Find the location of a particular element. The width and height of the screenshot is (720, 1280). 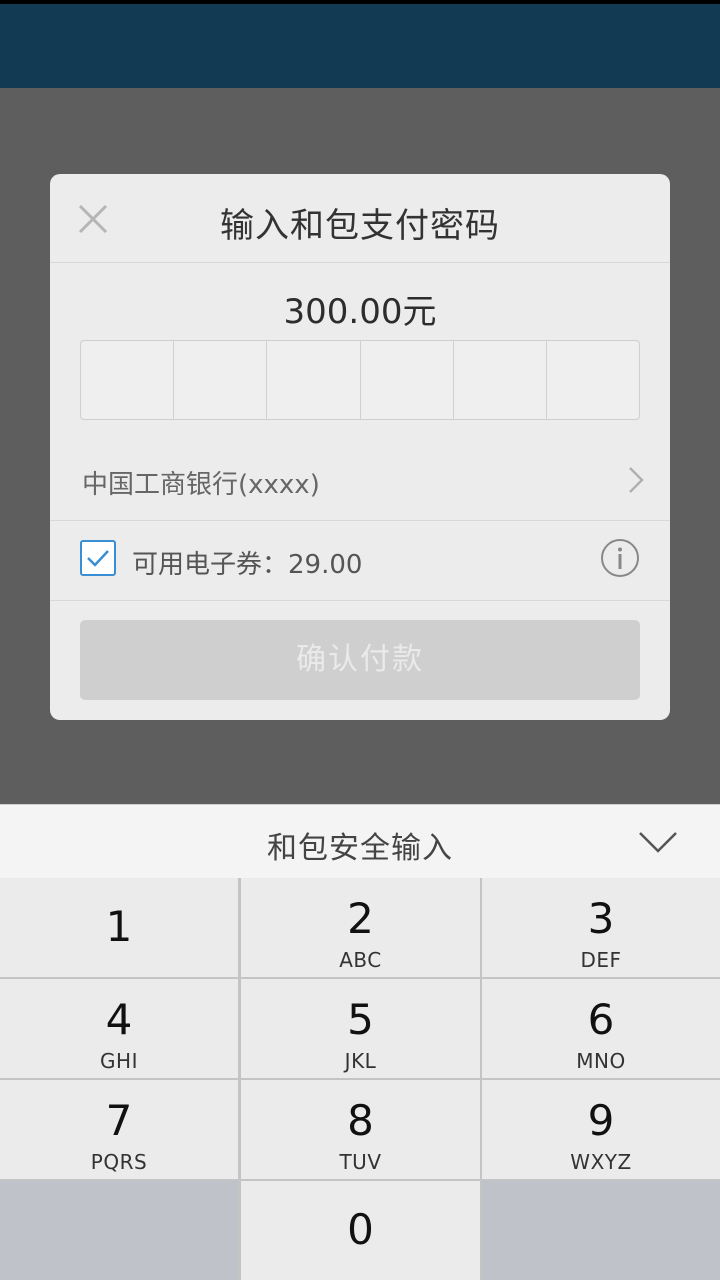

keypad-key-8: 8 TUV is located at coordinates (360, 1129).